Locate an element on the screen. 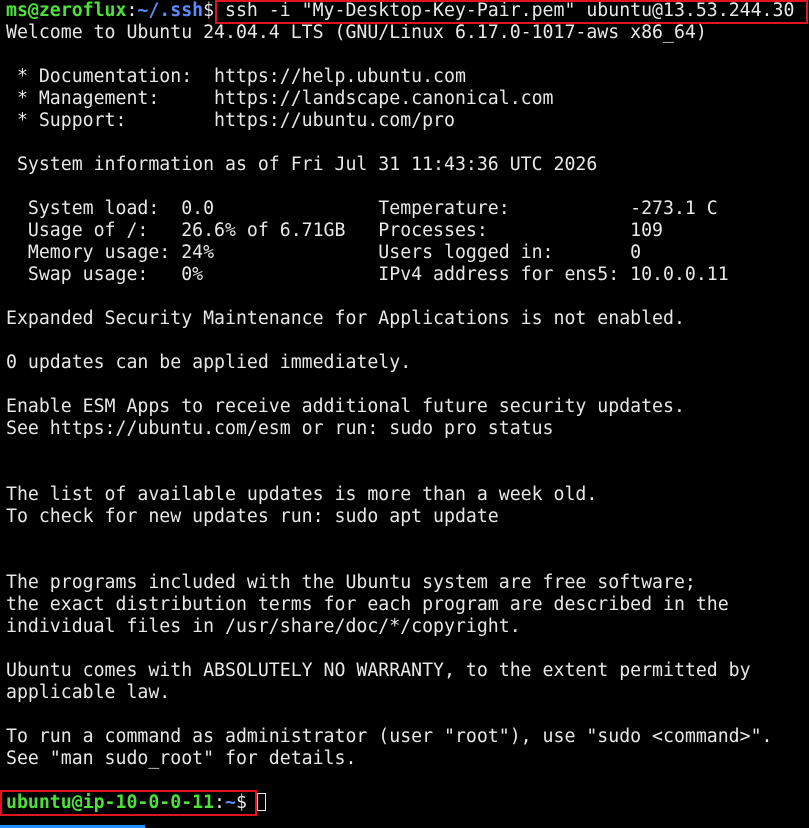 This screenshot has width=809, height=828. sysinfo-left: Memory usage: 24% is located at coordinates (192, 252).